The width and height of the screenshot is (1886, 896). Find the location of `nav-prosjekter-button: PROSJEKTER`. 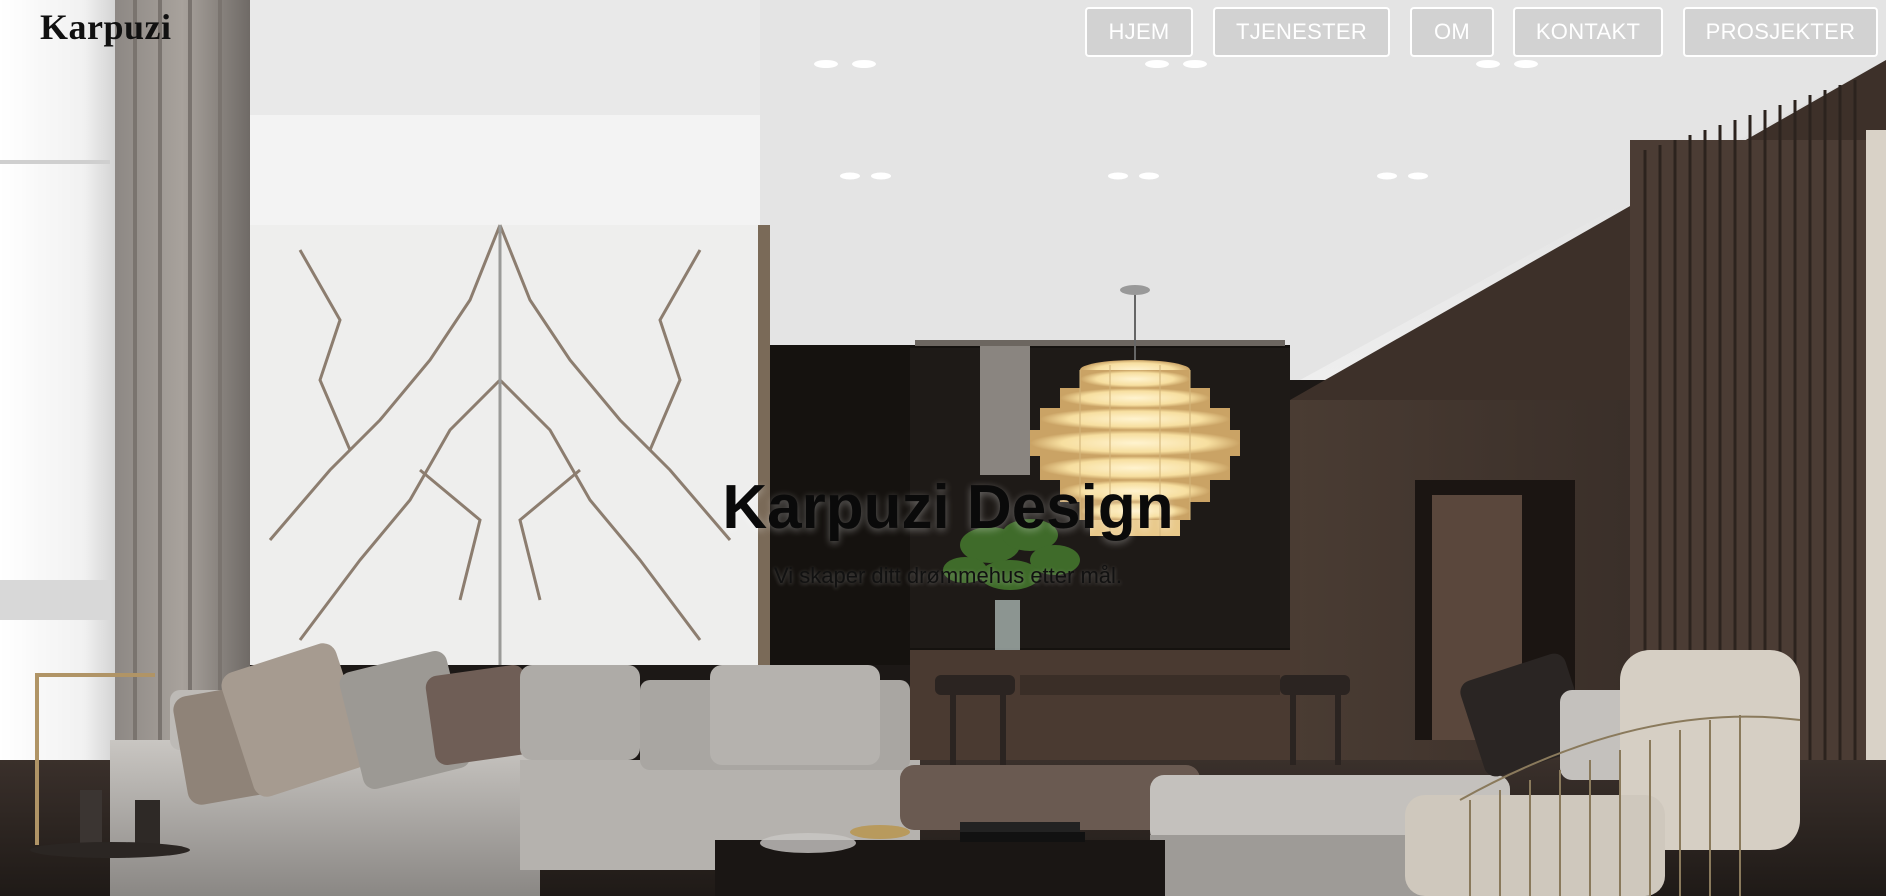

nav-prosjekter-button: PROSJEKTER is located at coordinates (1780, 32).